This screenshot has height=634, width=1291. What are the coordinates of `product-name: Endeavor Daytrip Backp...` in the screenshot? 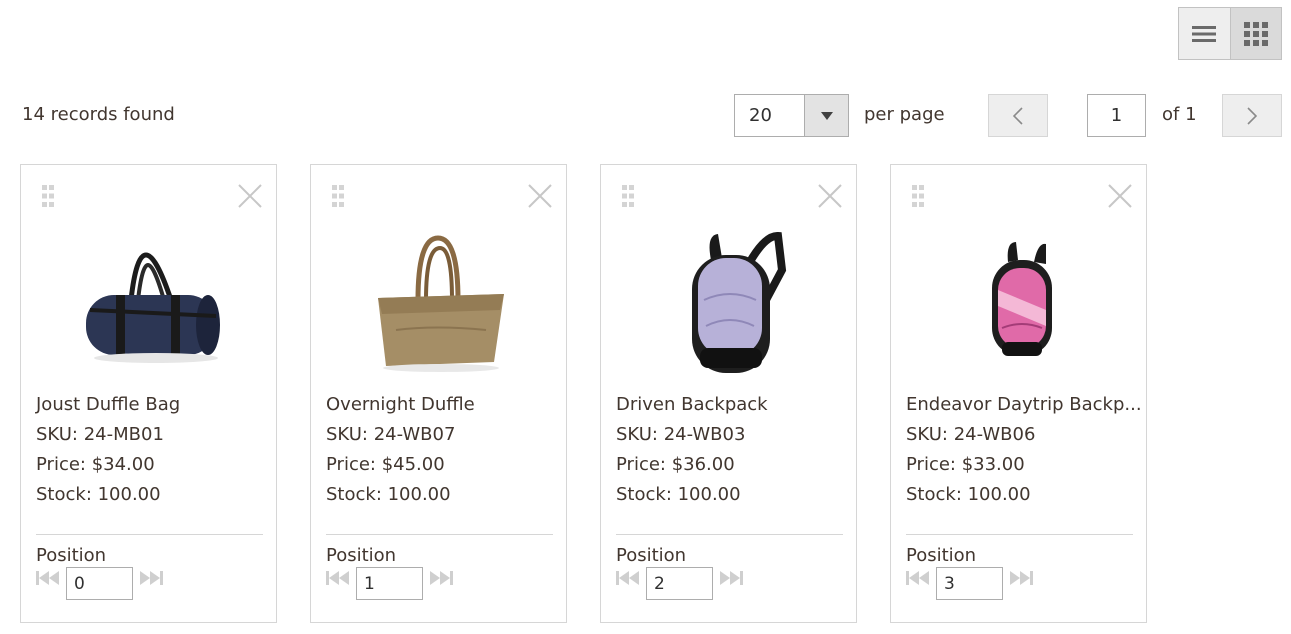 It's located at (1024, 404).